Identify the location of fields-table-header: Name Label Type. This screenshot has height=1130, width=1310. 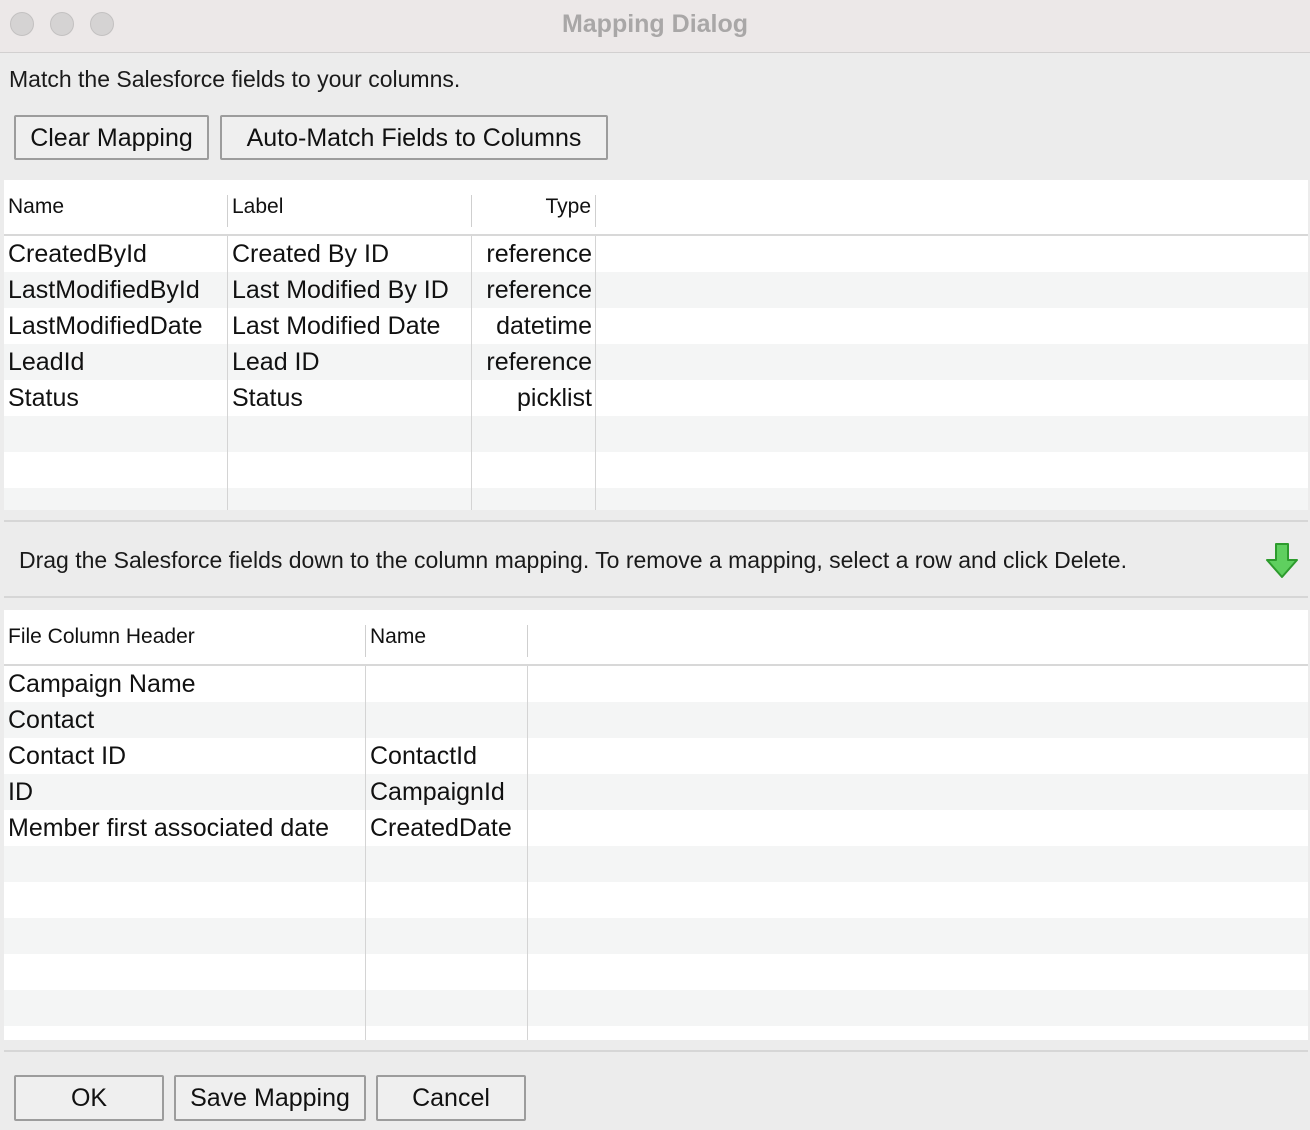
(656, 208).